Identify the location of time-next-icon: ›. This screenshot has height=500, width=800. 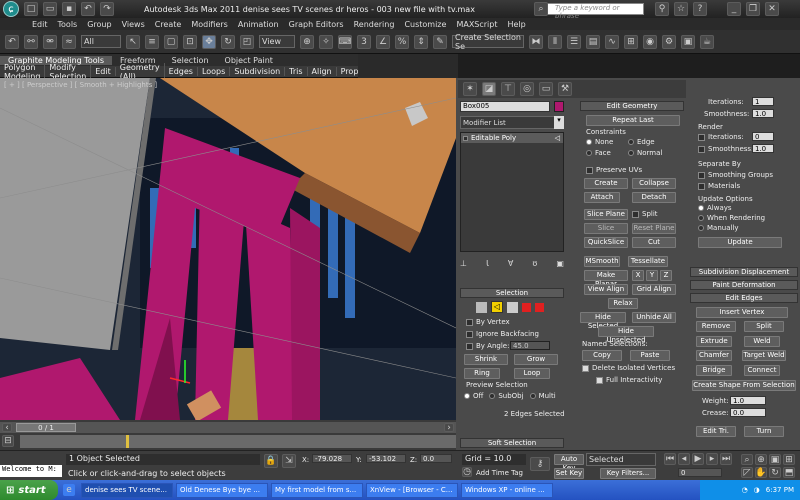
(449, 428).